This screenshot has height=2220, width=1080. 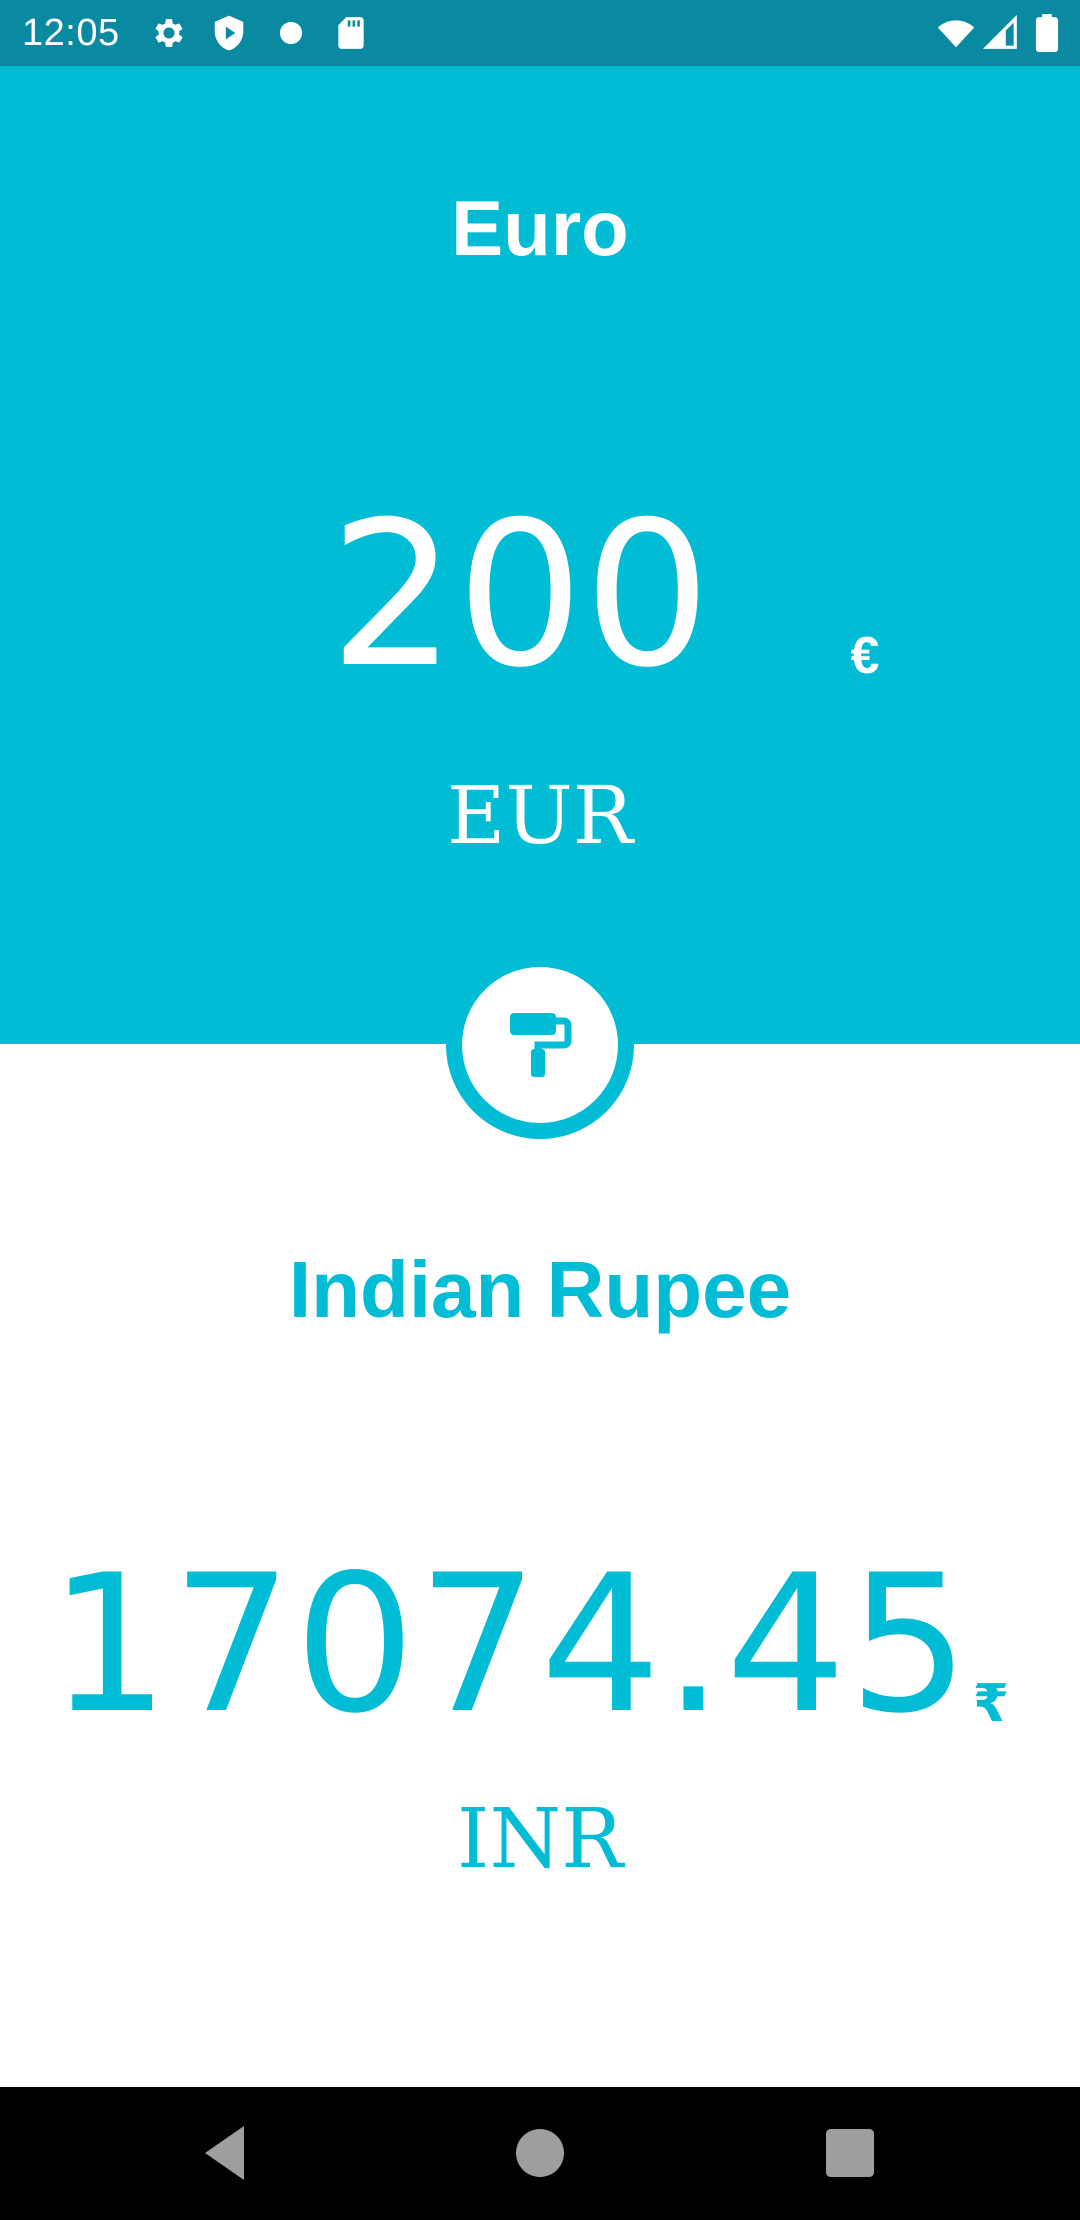 What do you see at coordinates (991, 1704) in the screenshot?
I see `target-currency-symbol: ₹` at bounding box center [991, 1704].